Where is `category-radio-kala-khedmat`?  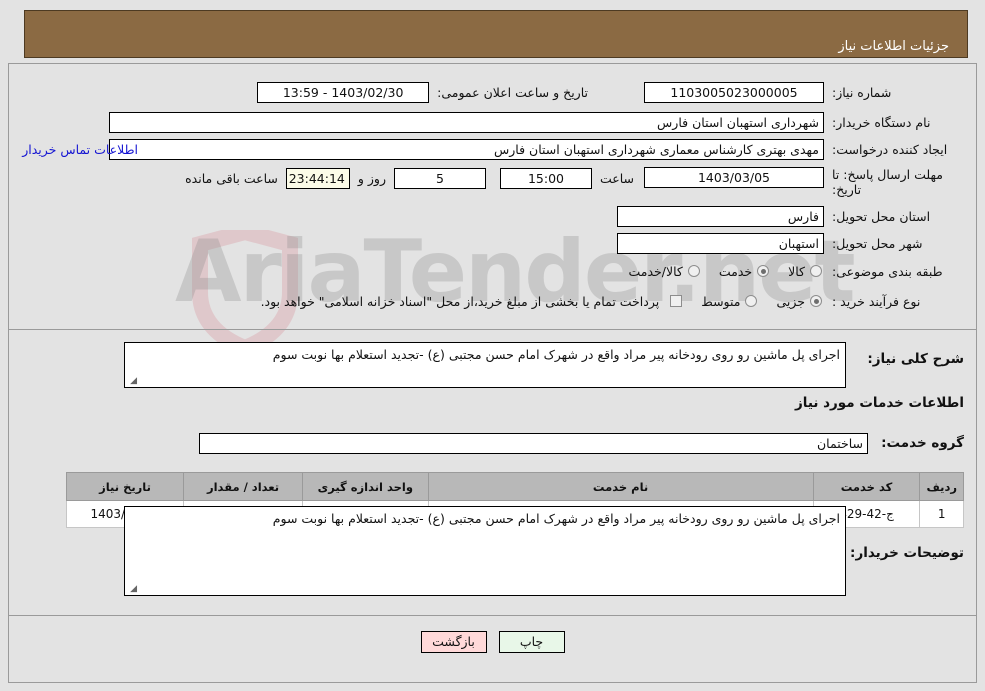 category-radio-kala-khedmat is located at coordinates (693, 271).